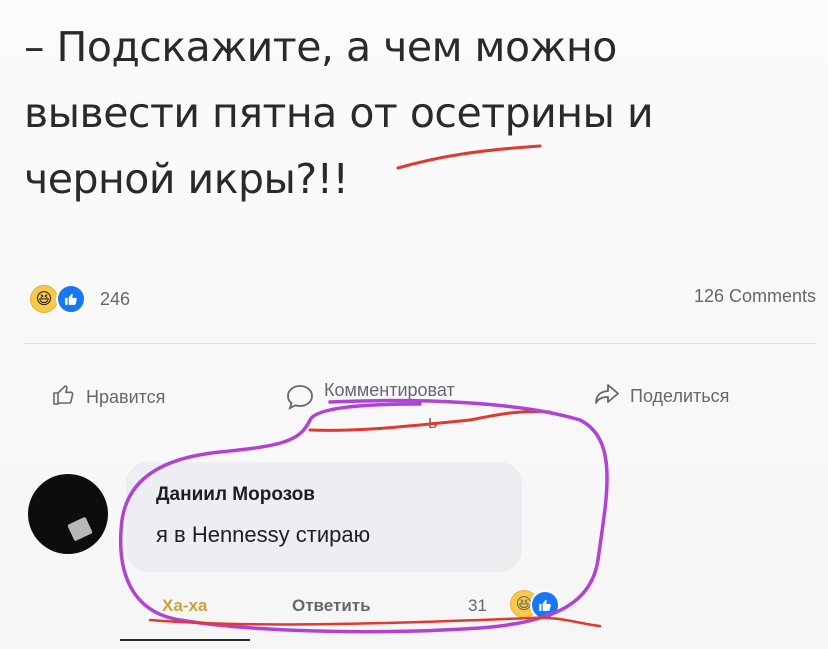 This screenshot has height=649, width=828. I want to click on thumbs-up-icon, so click(64, 397).